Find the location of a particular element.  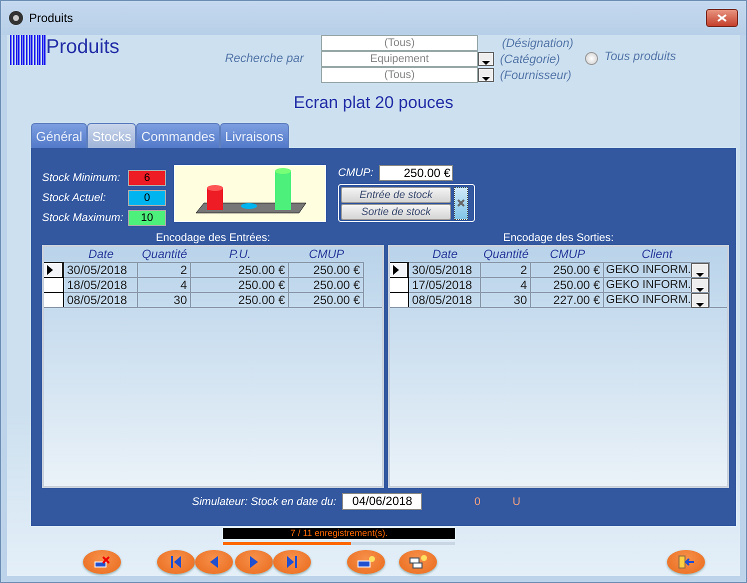

delete-record-icon is located at coordinates (102, 562).